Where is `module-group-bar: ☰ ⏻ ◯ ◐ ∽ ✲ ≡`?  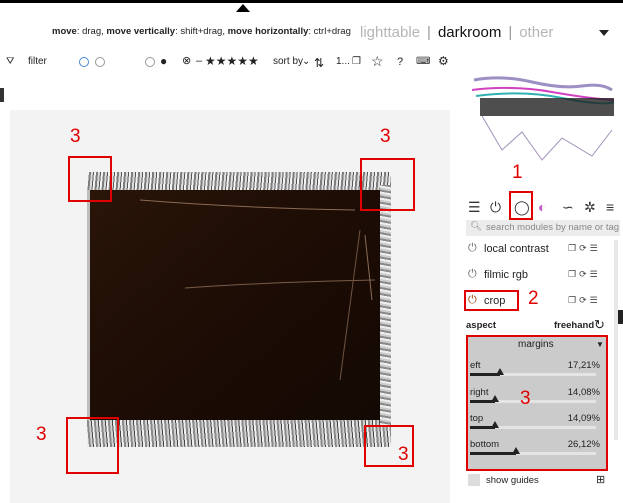
module-group-bar: ☰ ⏻ ◯ ◐ ∽ ✲ ≡ is located at coordinates (542, 207).